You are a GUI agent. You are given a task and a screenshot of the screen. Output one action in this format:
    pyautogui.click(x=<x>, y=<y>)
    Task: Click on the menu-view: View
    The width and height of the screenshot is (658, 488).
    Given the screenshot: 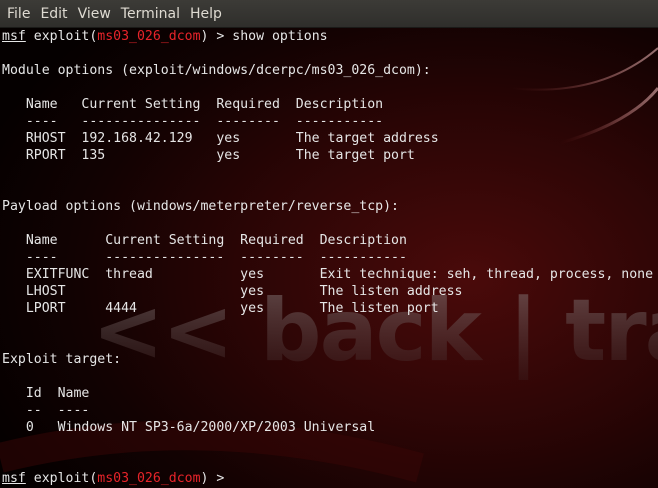 What is the action you would take?
    pyautogui.click(x=94, y=14)
    